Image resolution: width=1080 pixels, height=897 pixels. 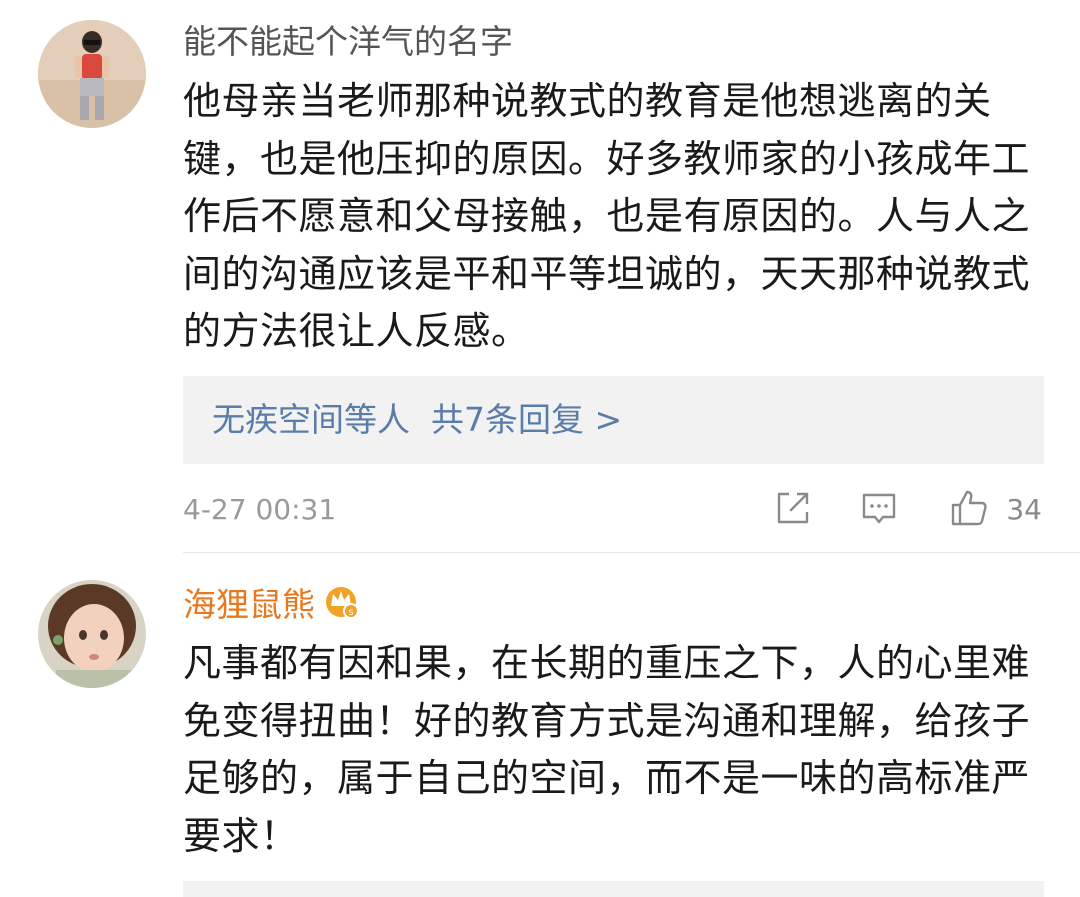 What do you see at coordinates (607, 778) in the screenshot?
I see `comment-text-line: 足够的，属于自己的空间，而不是一味的高标准严` at bounding box center [607, 778].